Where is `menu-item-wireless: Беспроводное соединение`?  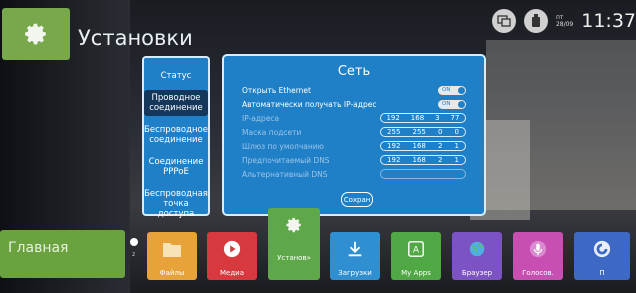
menu-item-wireless: Беспроводное соединение is located at coordinates (176, 135).